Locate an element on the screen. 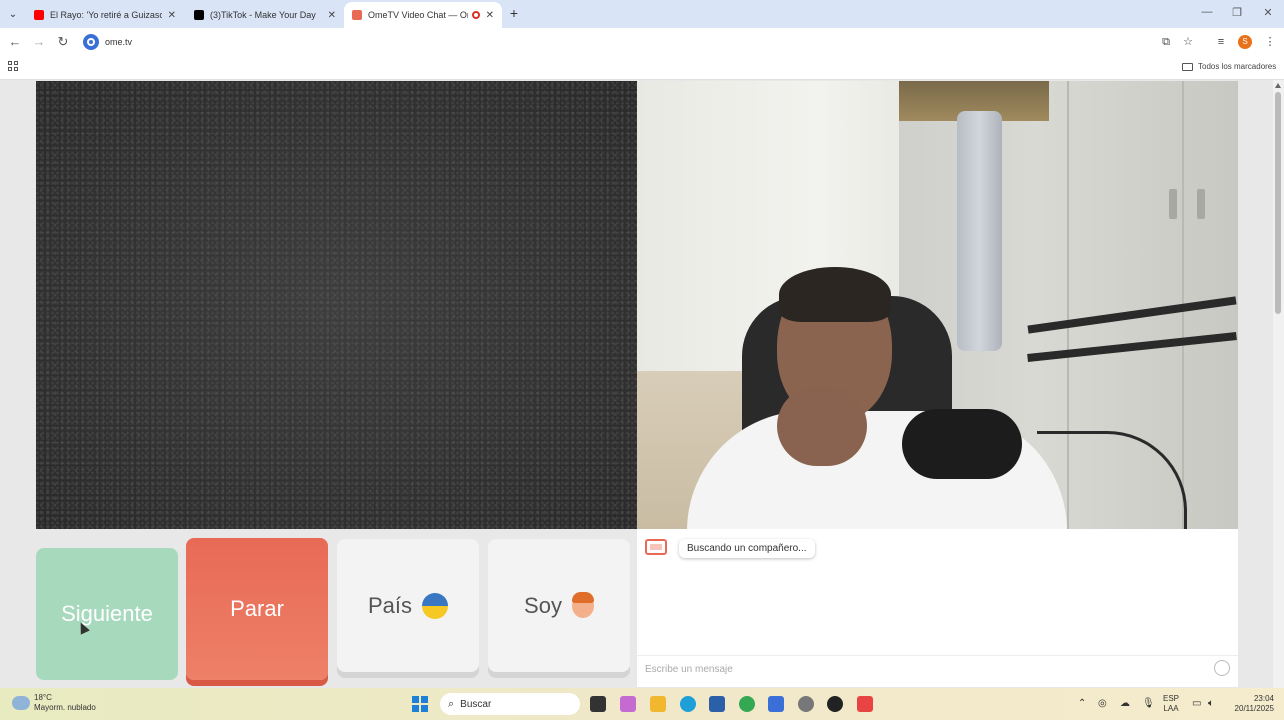 This screenshot has width=1284, height=720. apps-icon is located at coordinates (13, 66).